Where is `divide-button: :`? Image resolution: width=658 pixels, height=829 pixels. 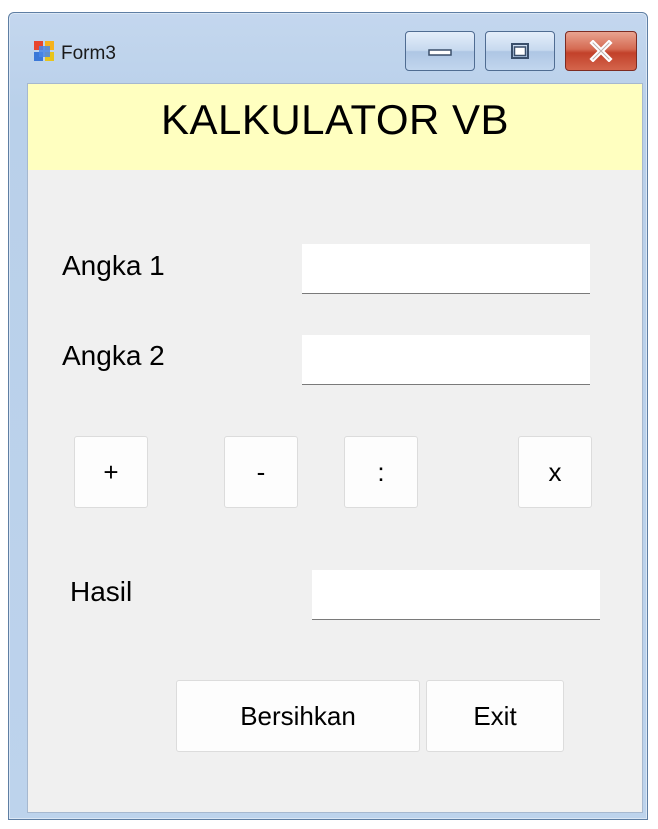
divide-button: : is located at coordinates (381, 472).